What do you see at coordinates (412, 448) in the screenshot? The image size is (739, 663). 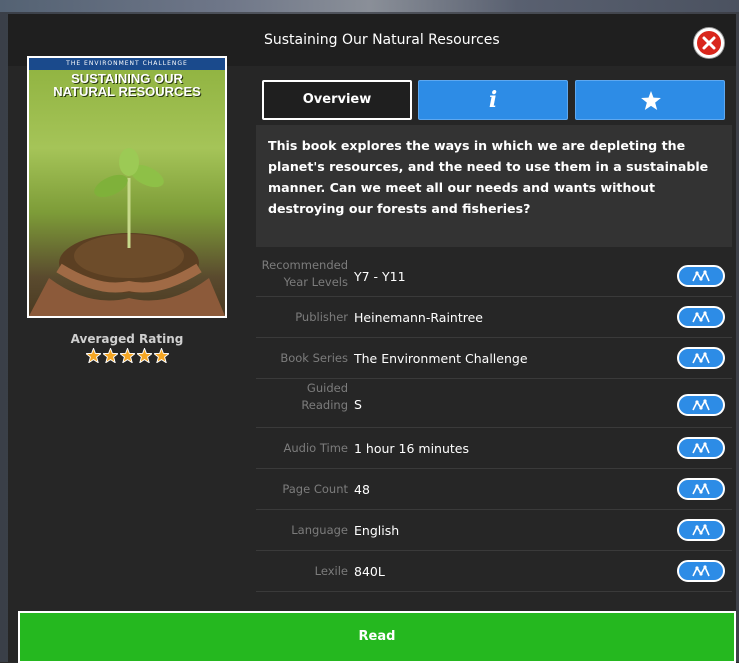 I see `detail-value: 1 hour 16 minutes` at bounding box center [412, 448].